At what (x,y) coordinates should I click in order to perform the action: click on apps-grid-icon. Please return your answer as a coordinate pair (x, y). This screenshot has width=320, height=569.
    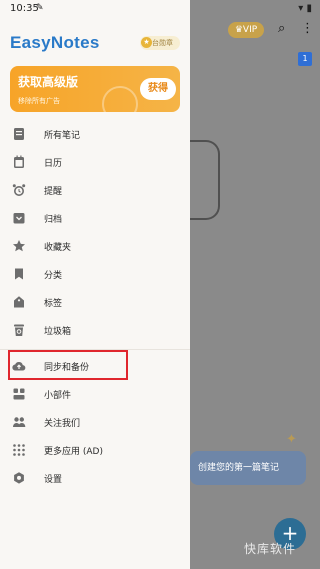
    Looking at the image, I should click on (19, 450).